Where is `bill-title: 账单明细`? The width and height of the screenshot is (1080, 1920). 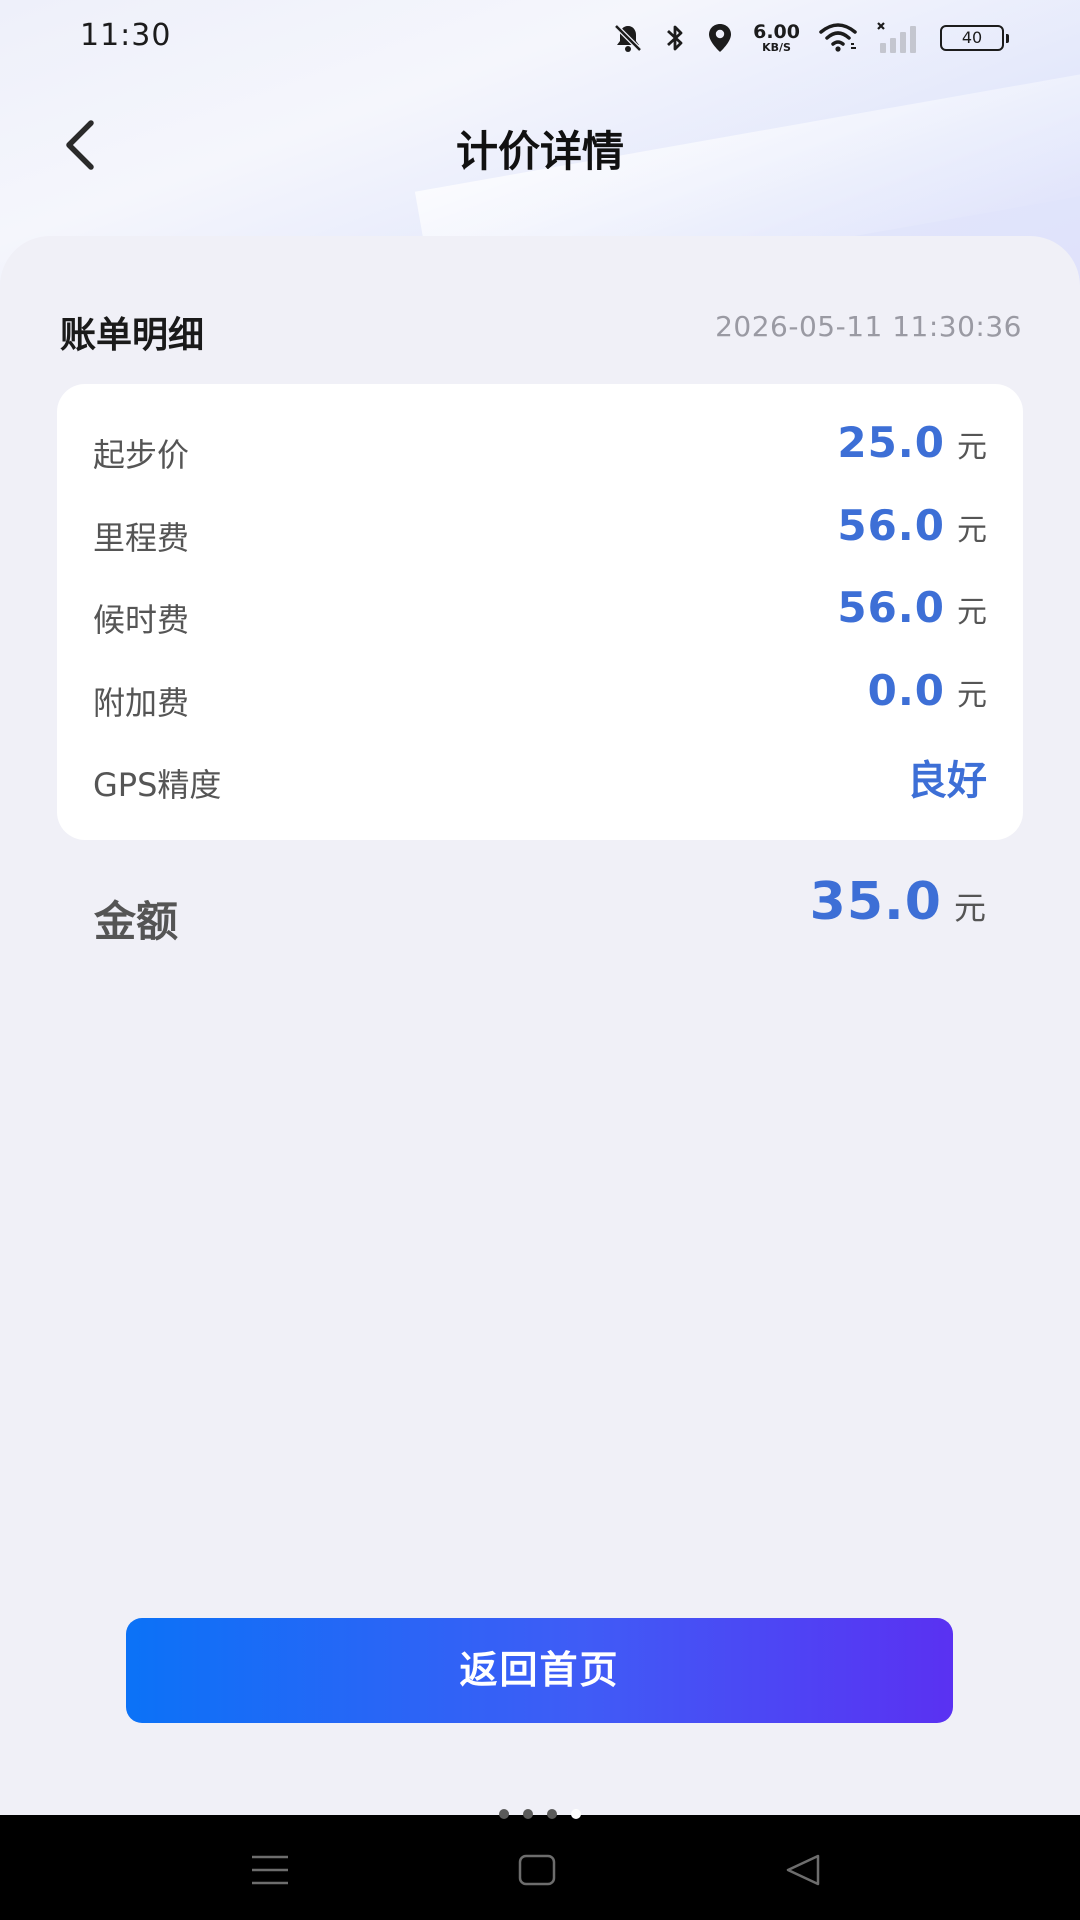 bill-title: 账单明细 is located at coordinates (132, 335).